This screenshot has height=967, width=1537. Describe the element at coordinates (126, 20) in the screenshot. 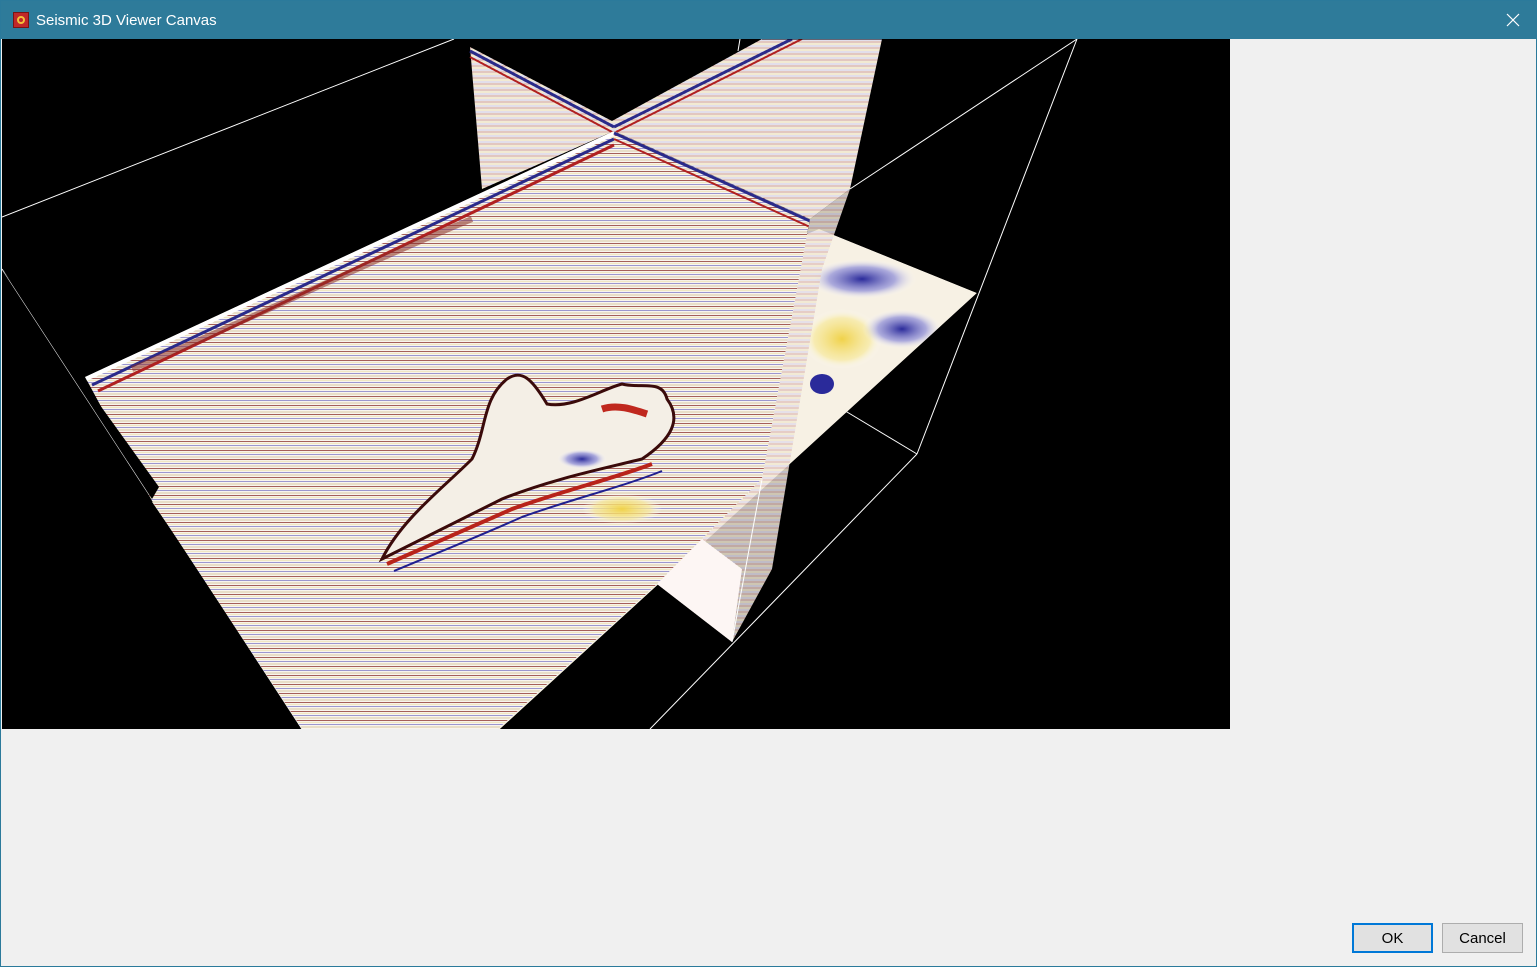

I see `window-title: Seismic 3D Viewer Canvas` at that location.